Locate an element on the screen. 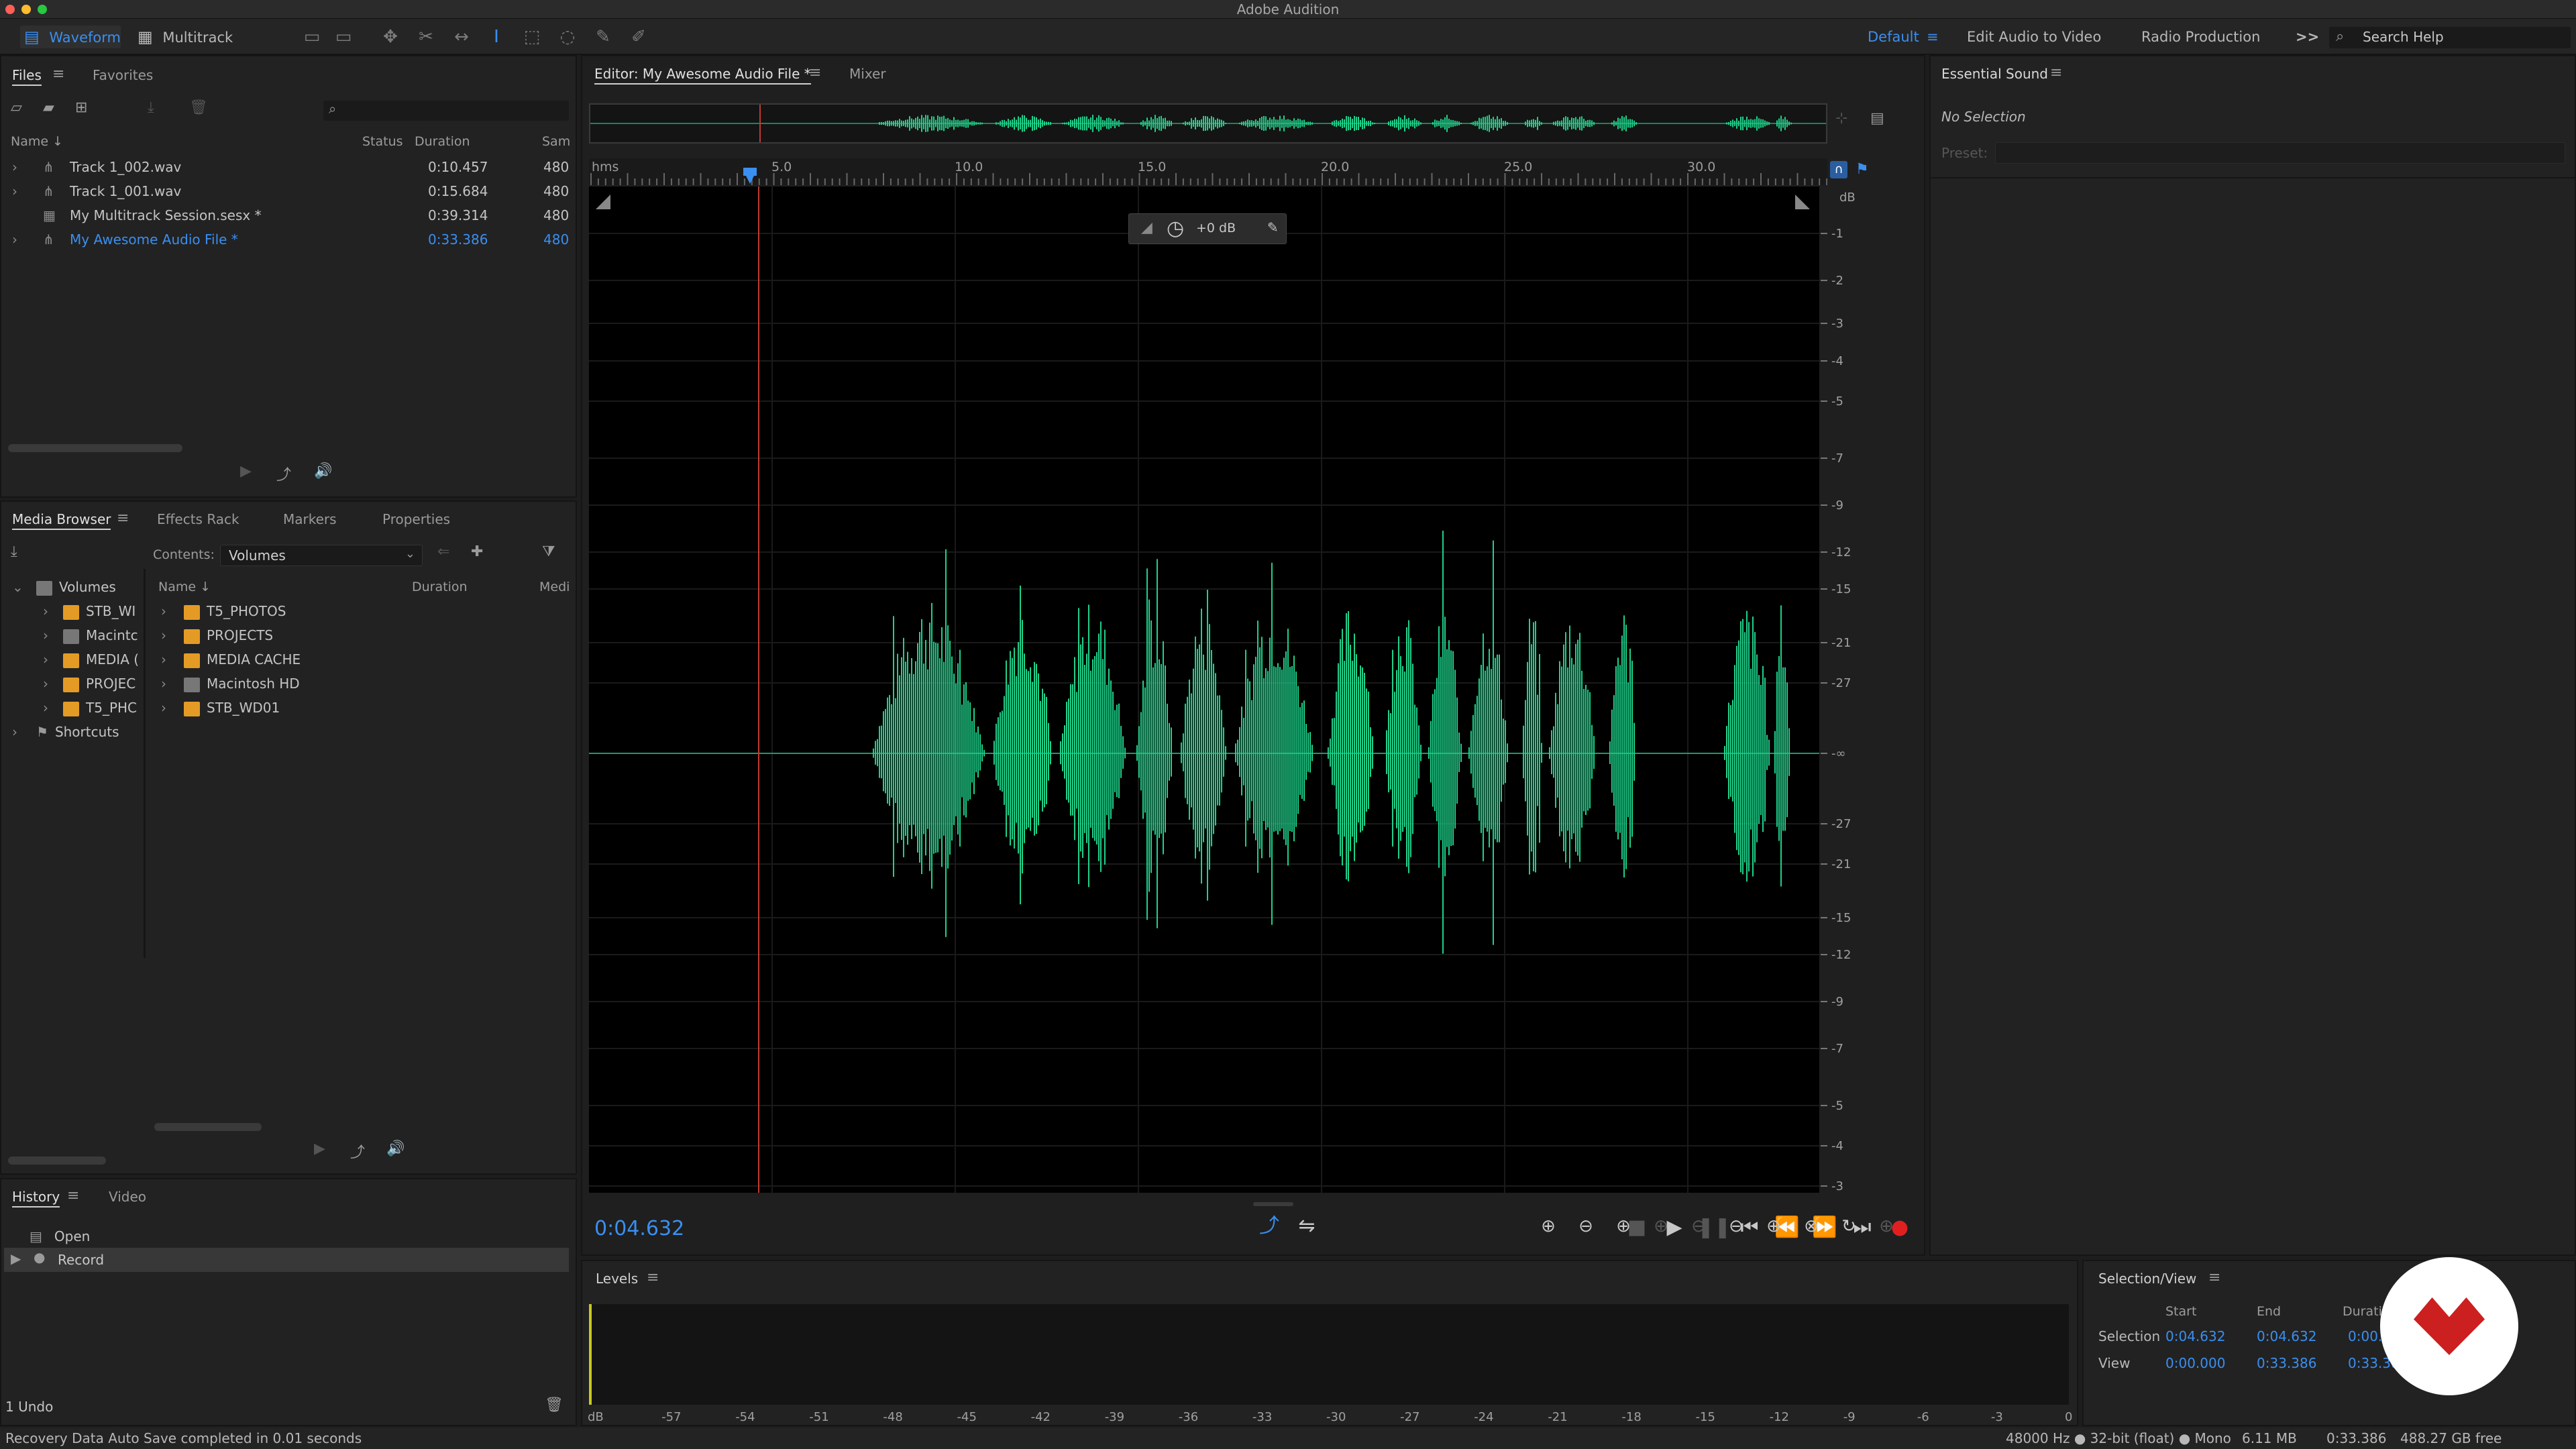 The width and height of the screenshot is (2576, 1449). import-file-icon: ▰ is located at coordinates (48, 107).